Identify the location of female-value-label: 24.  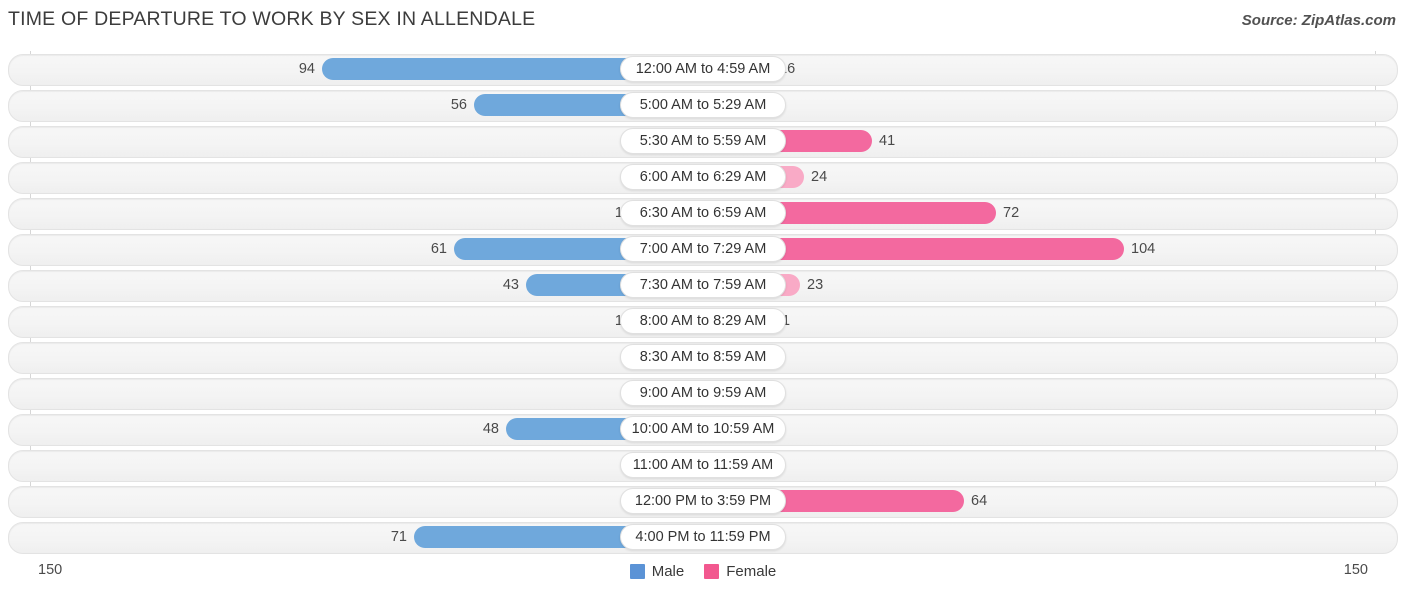
(819, 177).